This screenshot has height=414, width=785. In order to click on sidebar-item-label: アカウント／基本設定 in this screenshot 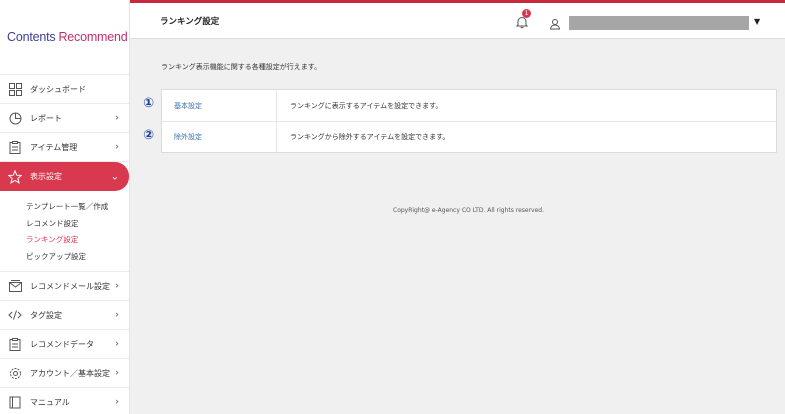, I will do `click(70, 373)`.